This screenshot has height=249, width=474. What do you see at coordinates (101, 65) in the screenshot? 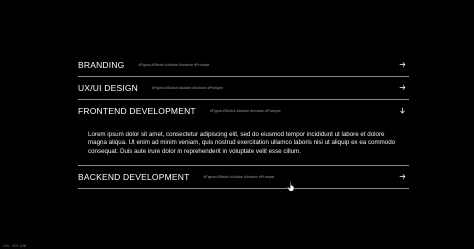
I see `accordion-title: BRANDING` at bounding box center [101, 65].